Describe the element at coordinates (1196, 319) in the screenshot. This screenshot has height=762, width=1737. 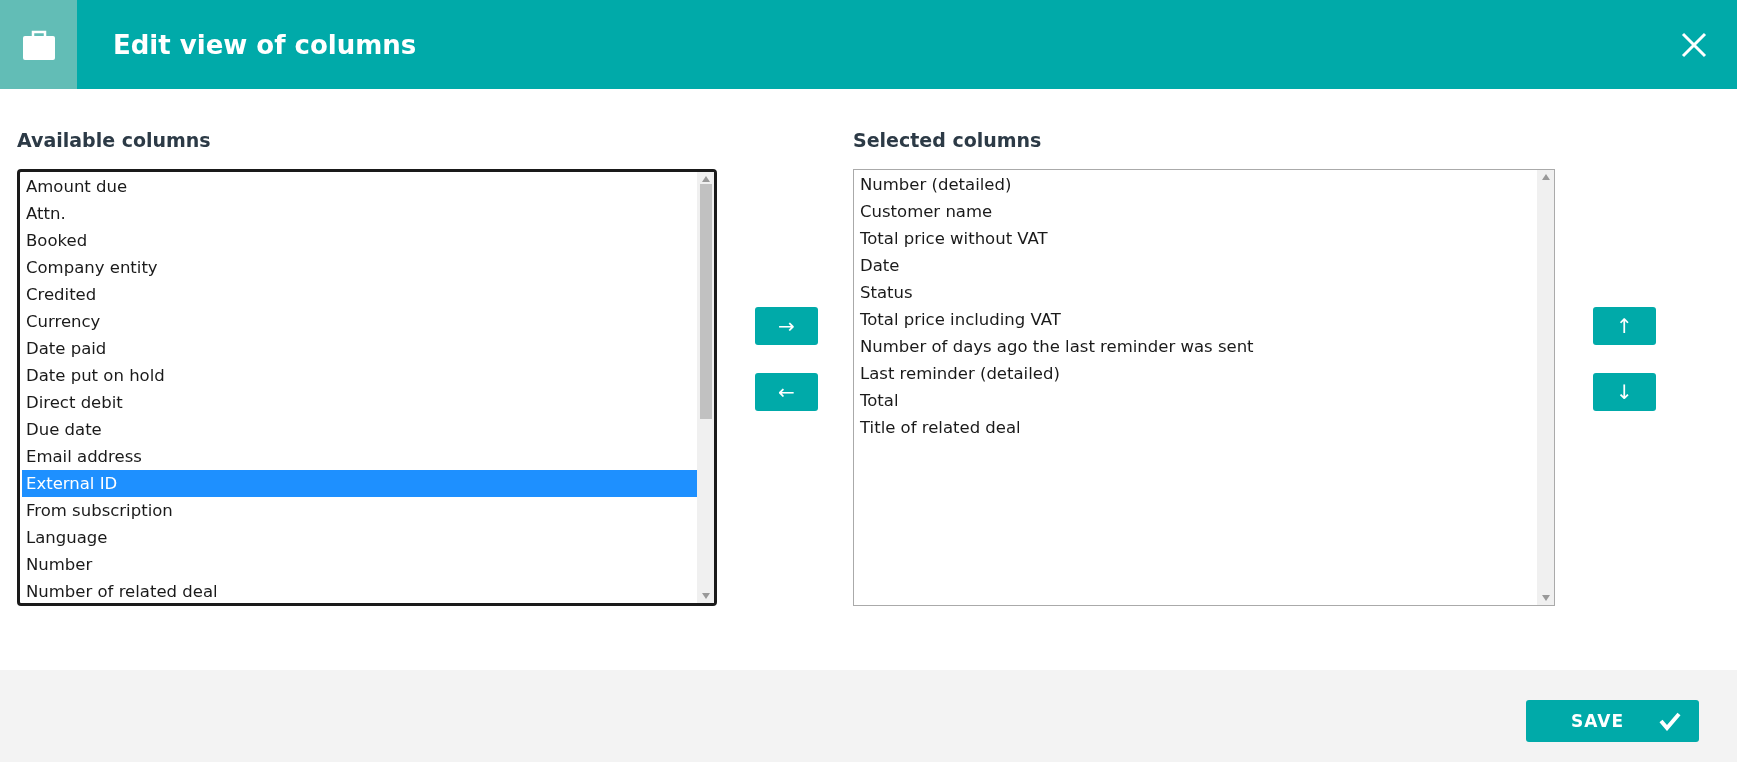
I see `list-item: Total price including VAT` at that location.